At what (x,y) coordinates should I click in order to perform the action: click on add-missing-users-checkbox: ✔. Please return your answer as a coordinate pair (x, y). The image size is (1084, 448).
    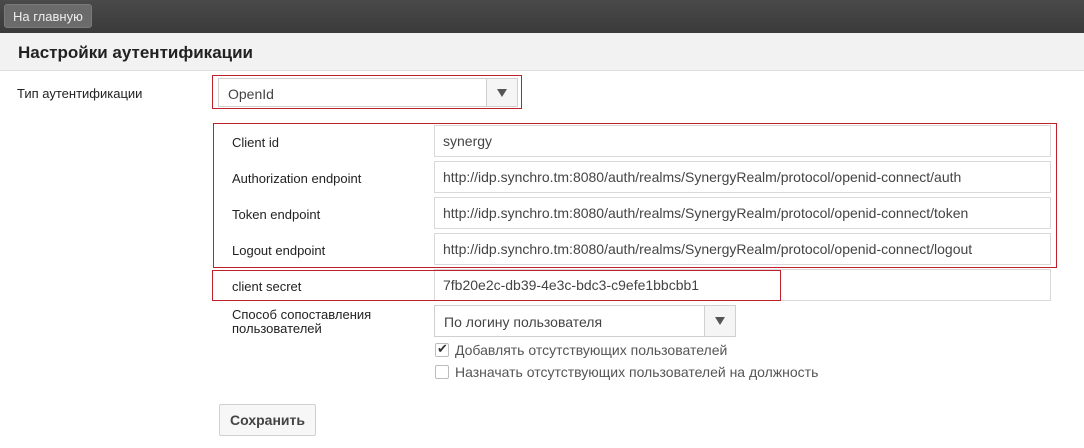
    Looking at the image, I should click on (442, 349).